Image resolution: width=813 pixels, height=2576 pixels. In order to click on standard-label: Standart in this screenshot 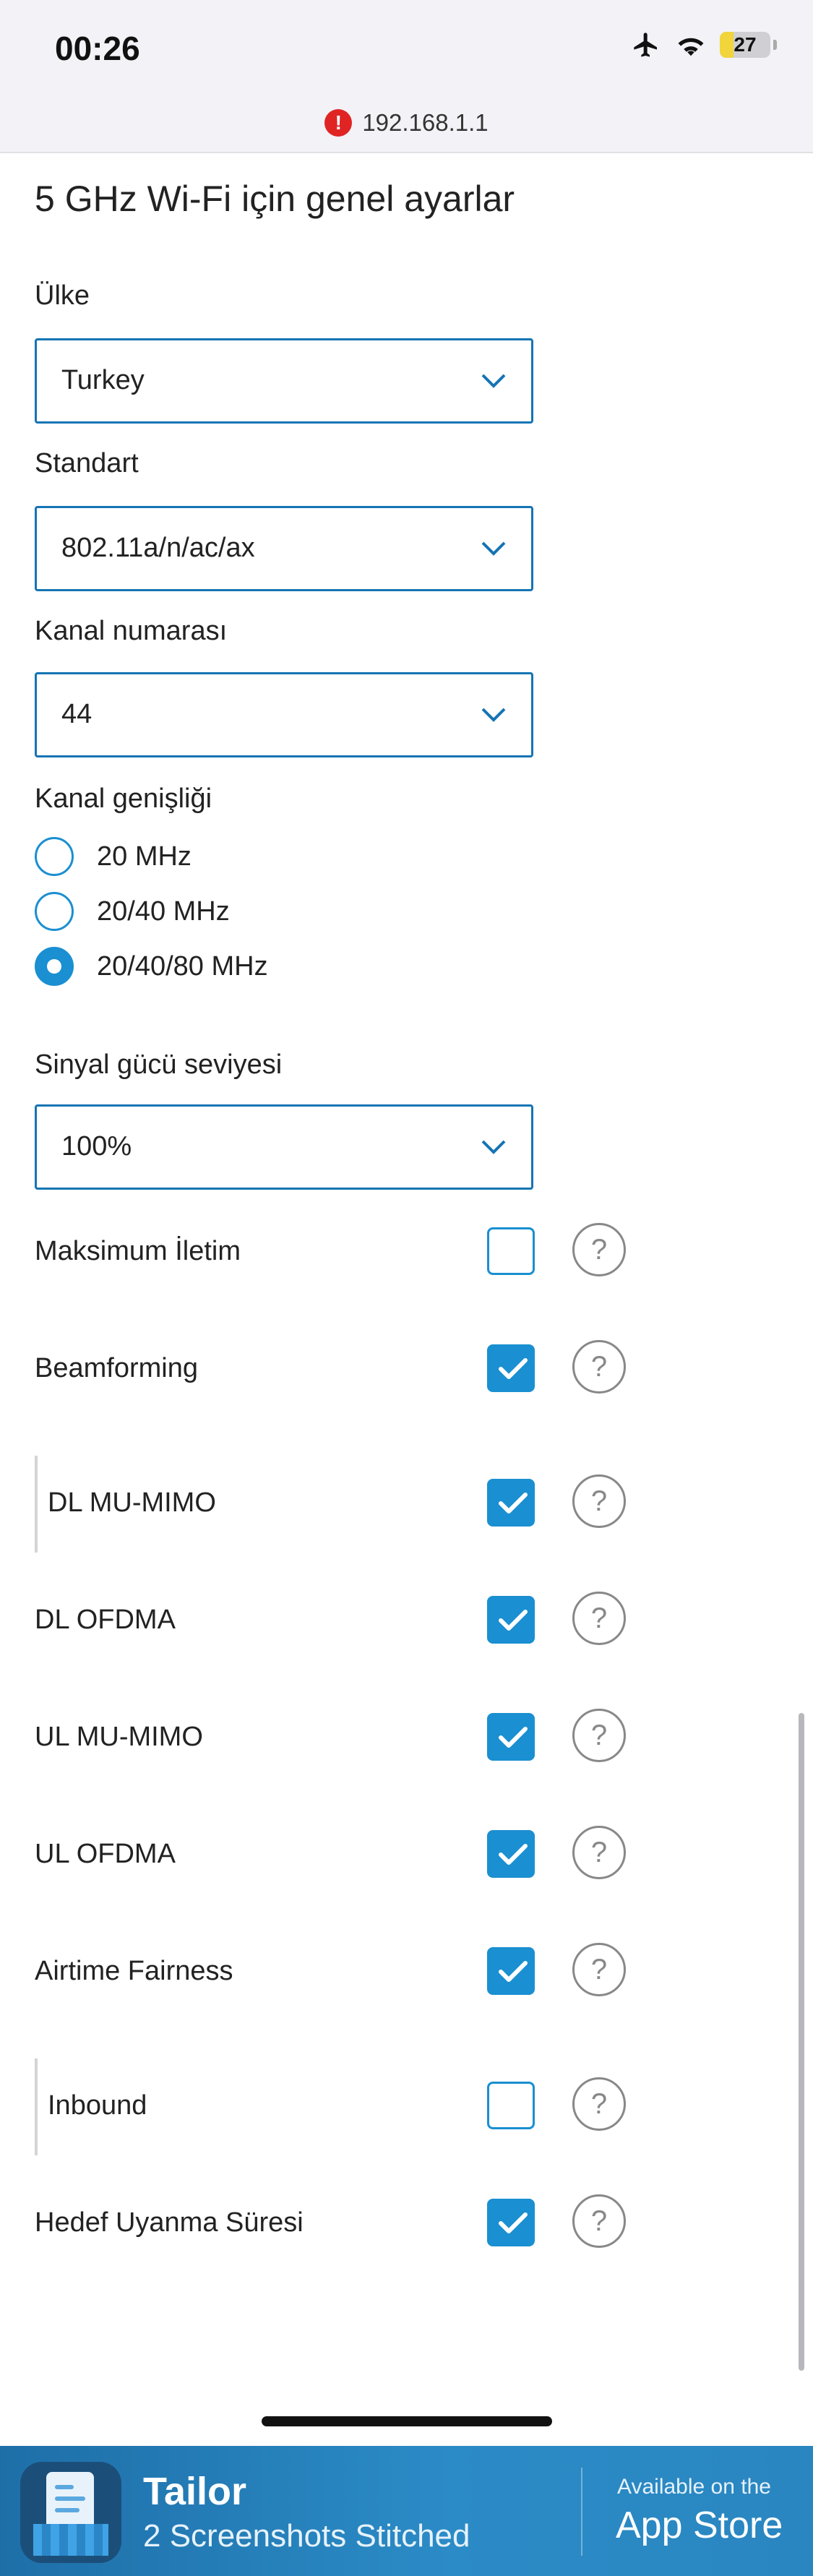, I will do `click(87, 463)`.